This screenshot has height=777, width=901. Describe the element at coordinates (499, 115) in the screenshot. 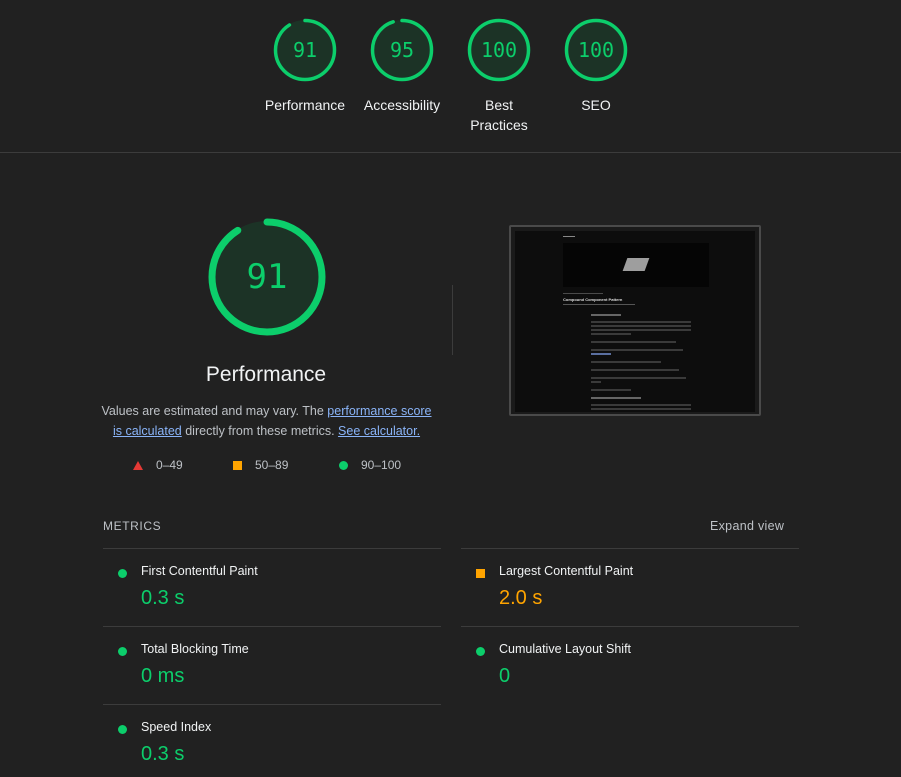

I see `best-practices-label: Best Practices` at that location.